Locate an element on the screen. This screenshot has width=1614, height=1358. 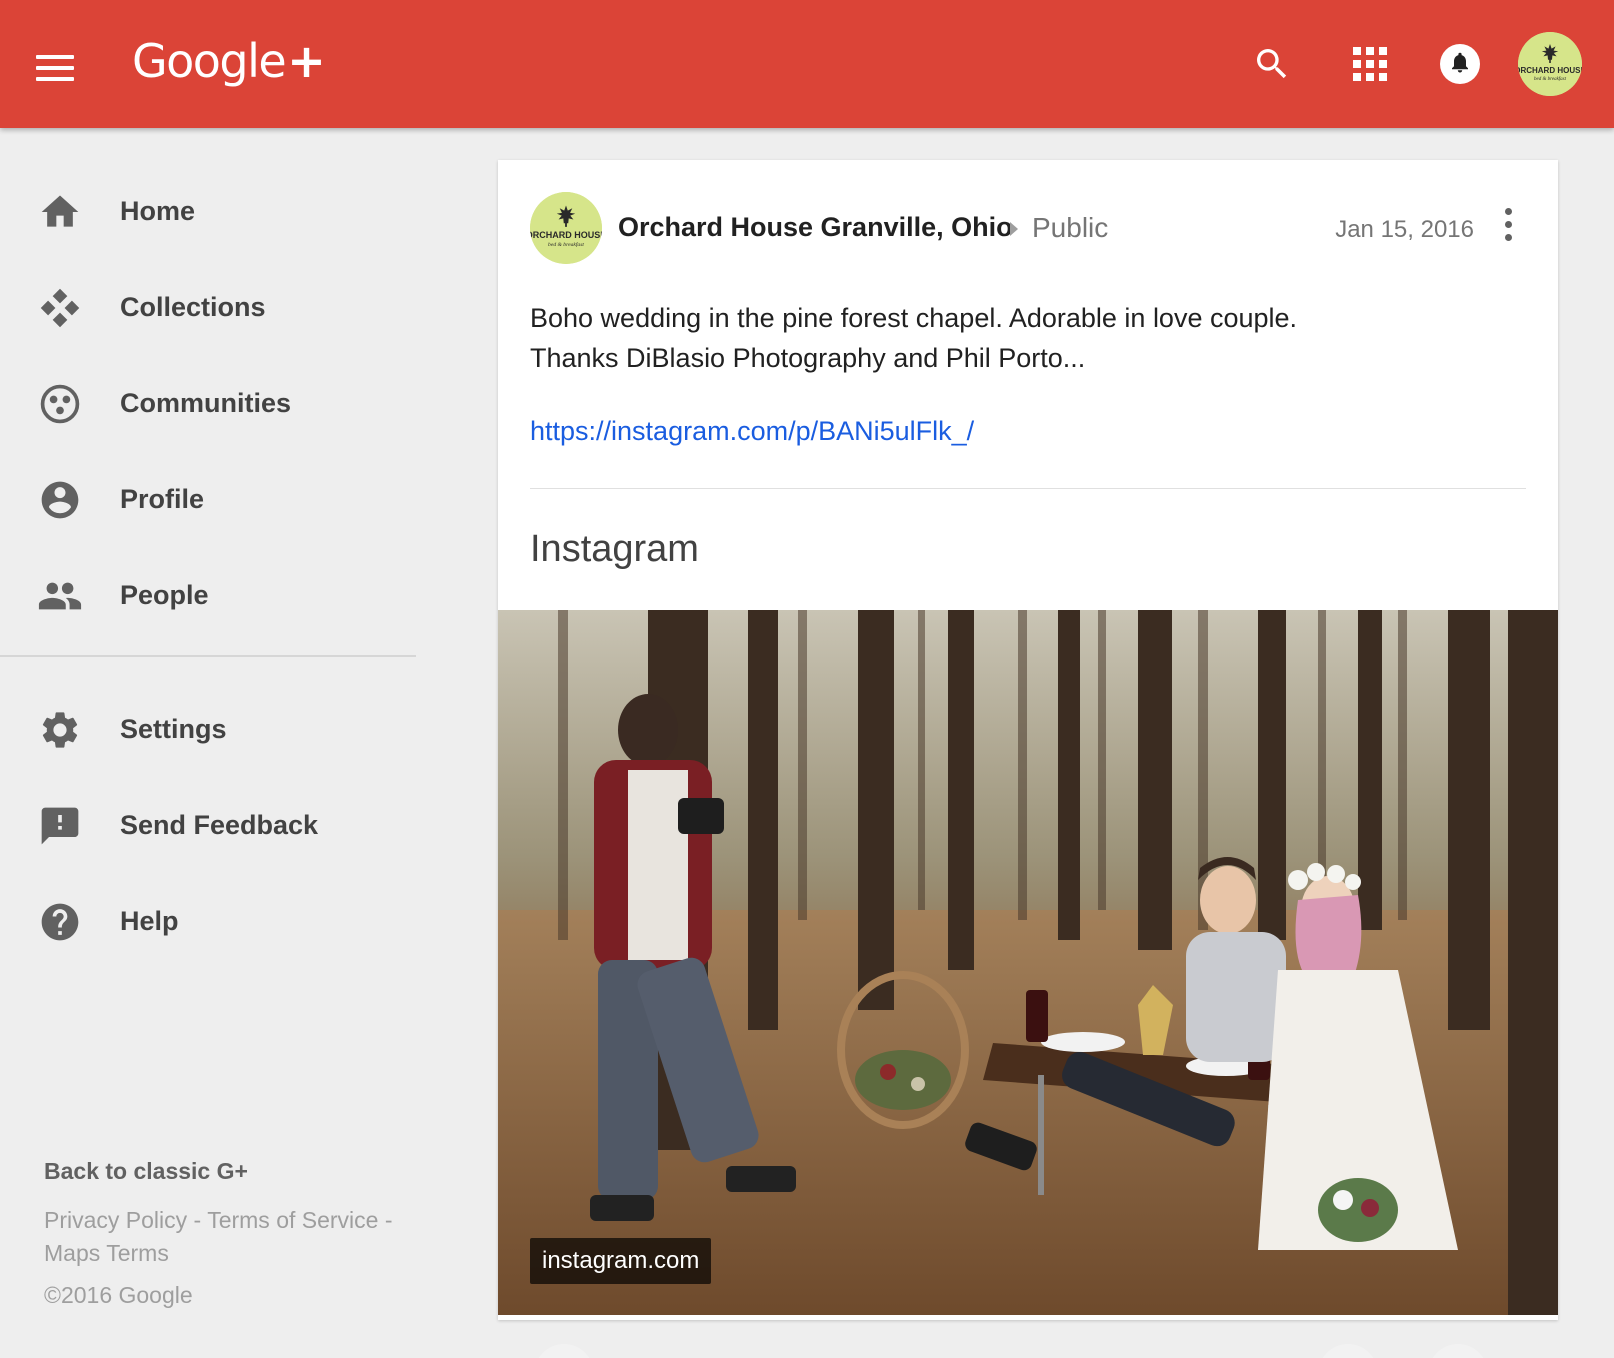
people-icon is located at coordinates (60, 596).